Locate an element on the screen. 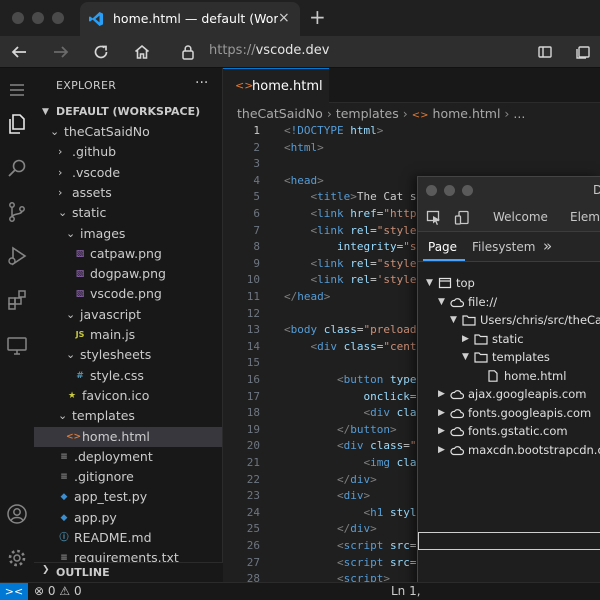 The height and width of the screenshot is (600, 600). remote-explorer-icon is located at coordinates (17, 346).